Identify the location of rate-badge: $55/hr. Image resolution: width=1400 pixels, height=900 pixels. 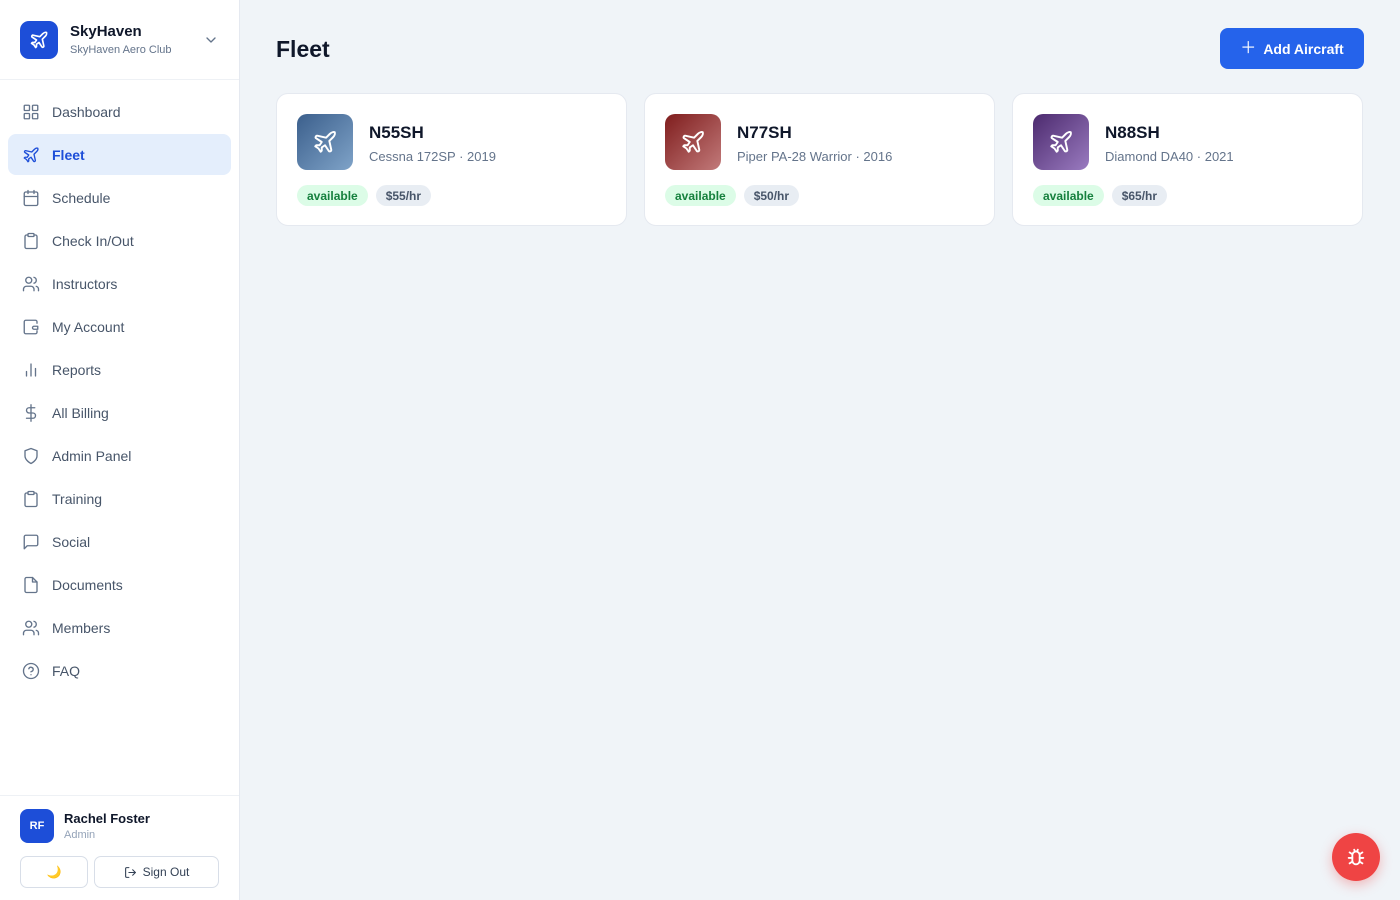
(403, 195).